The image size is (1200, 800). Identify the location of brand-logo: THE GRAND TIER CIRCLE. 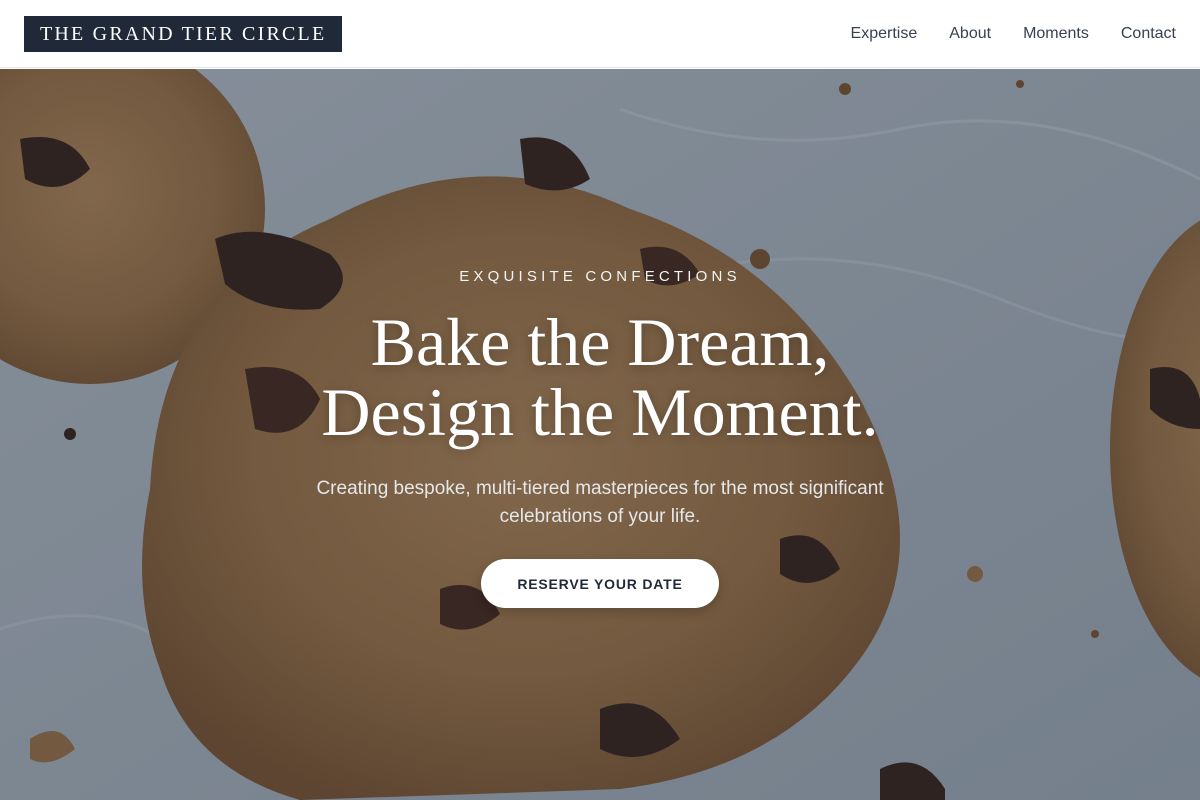
(183, 33).